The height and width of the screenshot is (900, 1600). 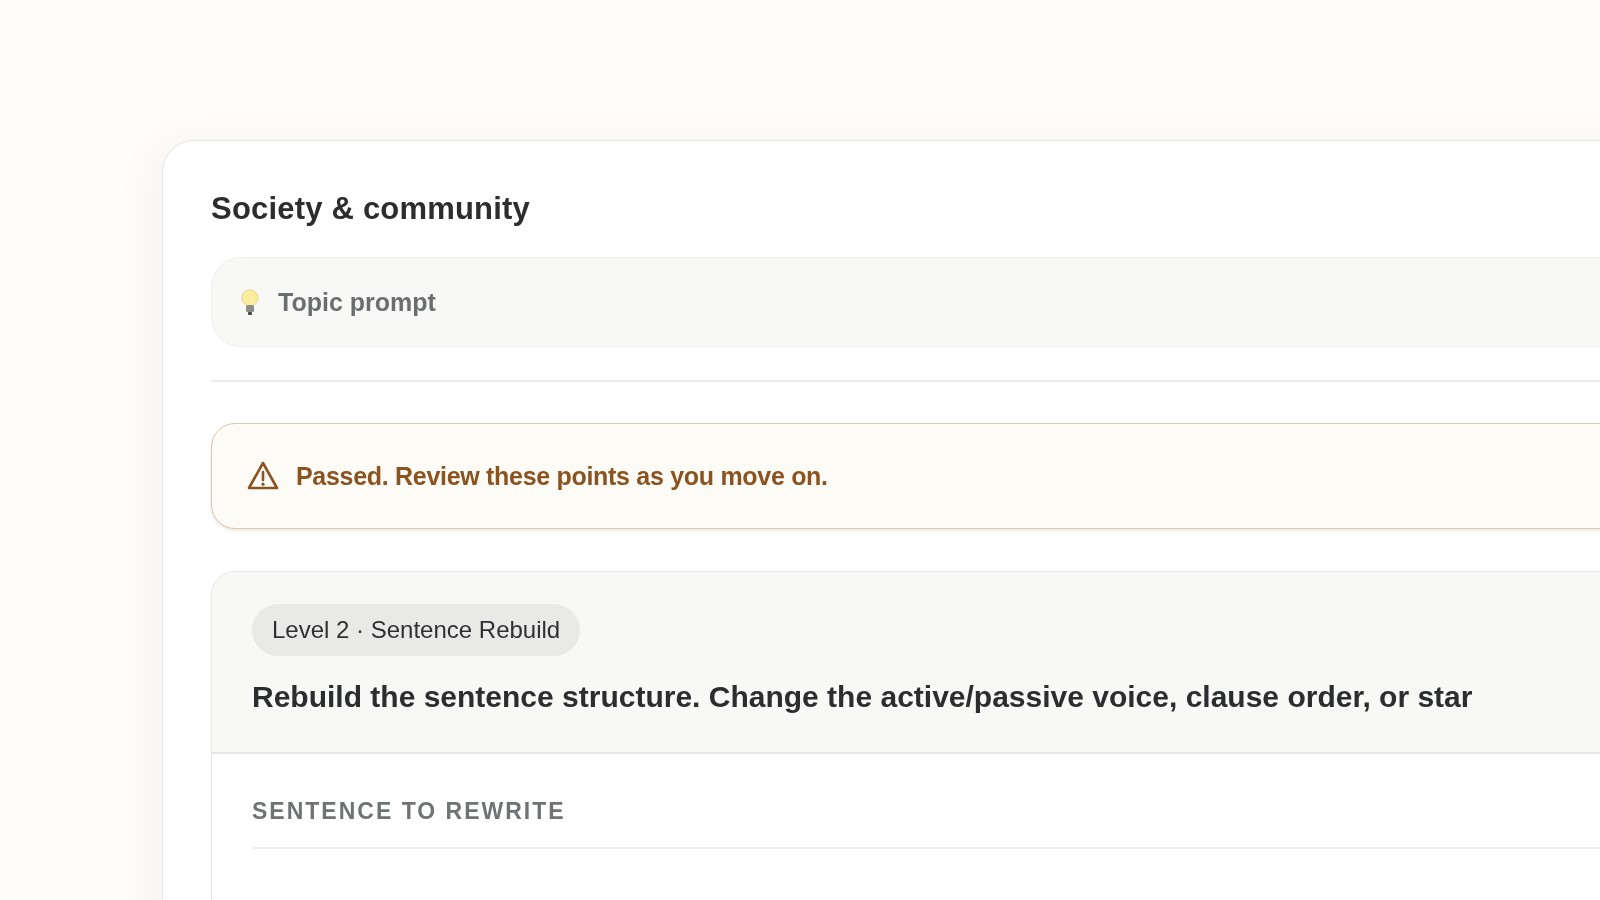 What do you see at coordinates (863, 697) in the screenshot?
I see `task-instruction: Rebuild the sentence structure. Change the active/passive voice, clause order, or star` at bounding box center [863, 697].